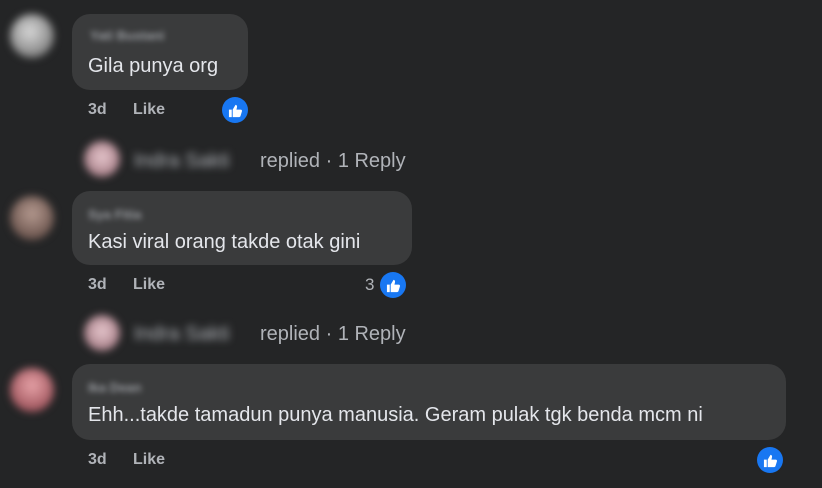 The height and width of the screenshot is (488, 822). I want to click on comment-text: Kasi viral orang takde otak gini, so click(224, 242).